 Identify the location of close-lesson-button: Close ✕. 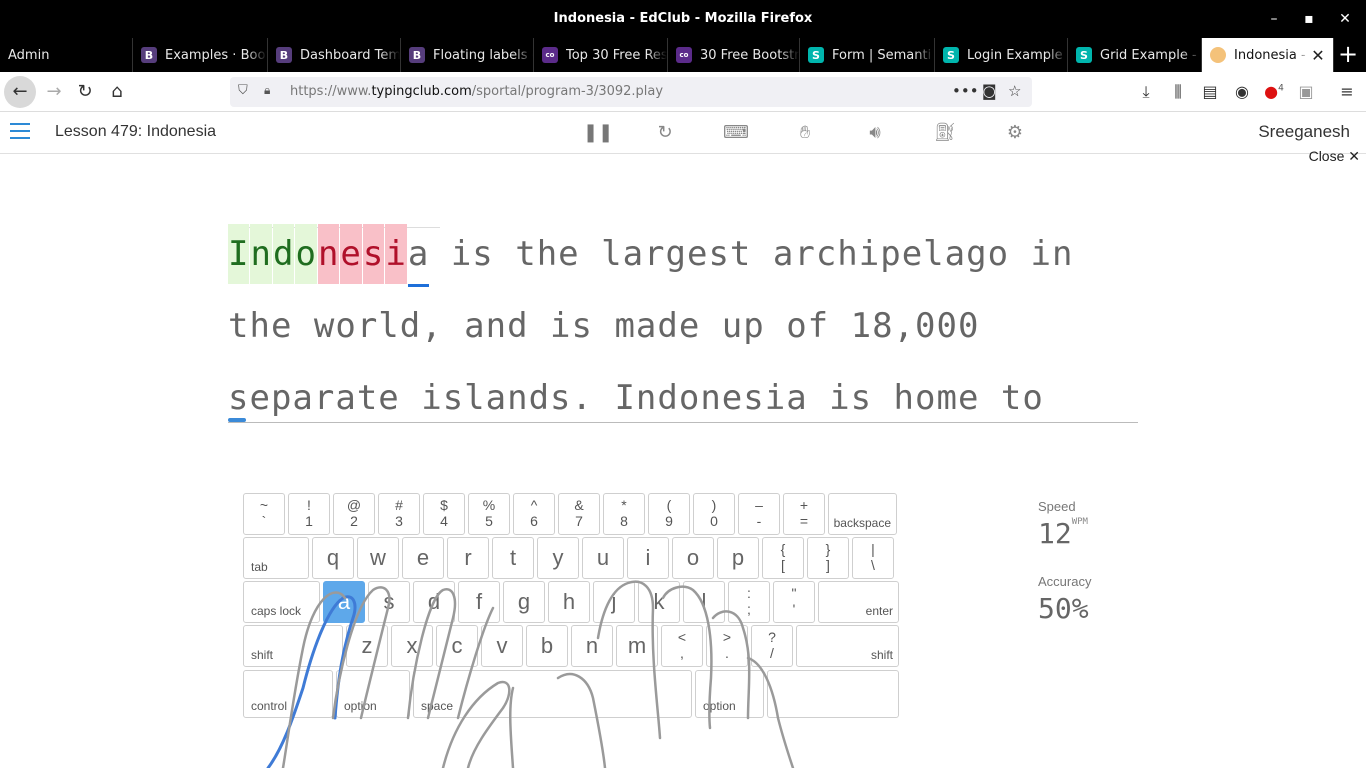
(1334, 156).